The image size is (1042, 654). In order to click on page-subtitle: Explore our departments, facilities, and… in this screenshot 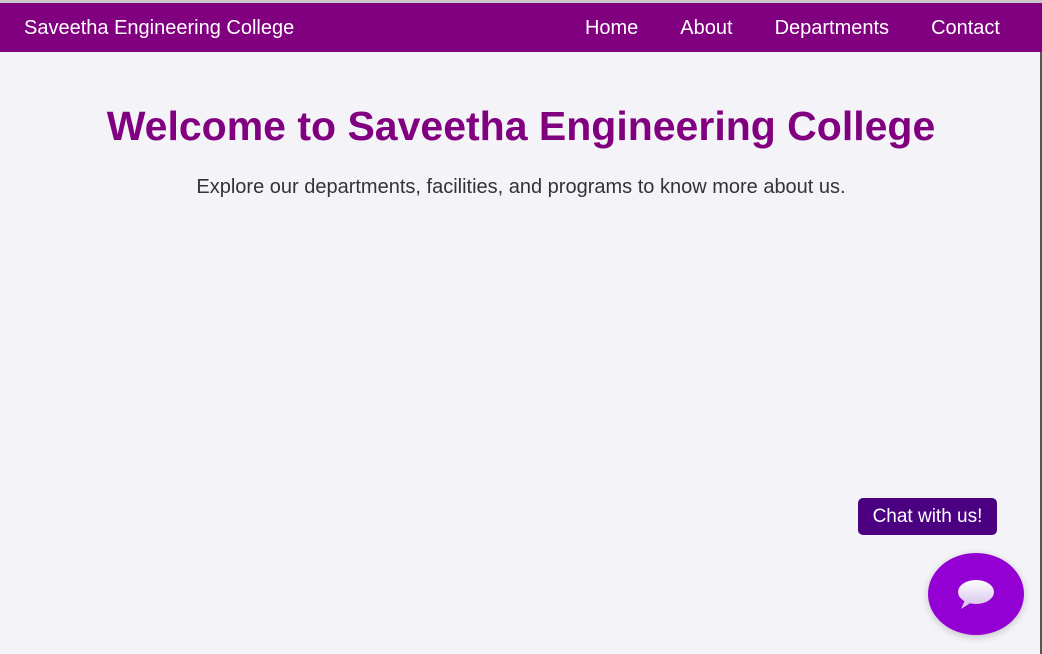, I will do `click(521, 187)`.